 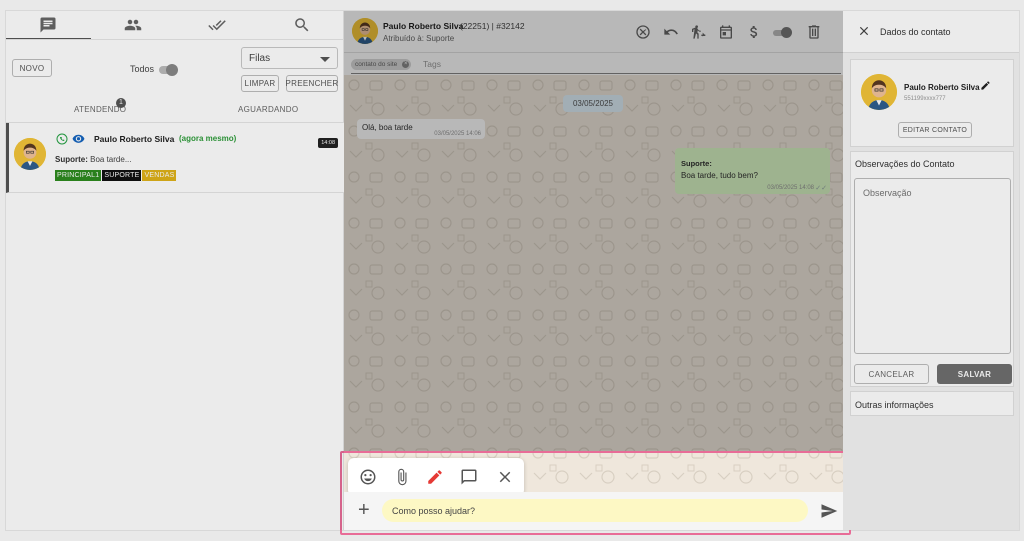 I want to click on send-icon, so click(x=829, y=511).